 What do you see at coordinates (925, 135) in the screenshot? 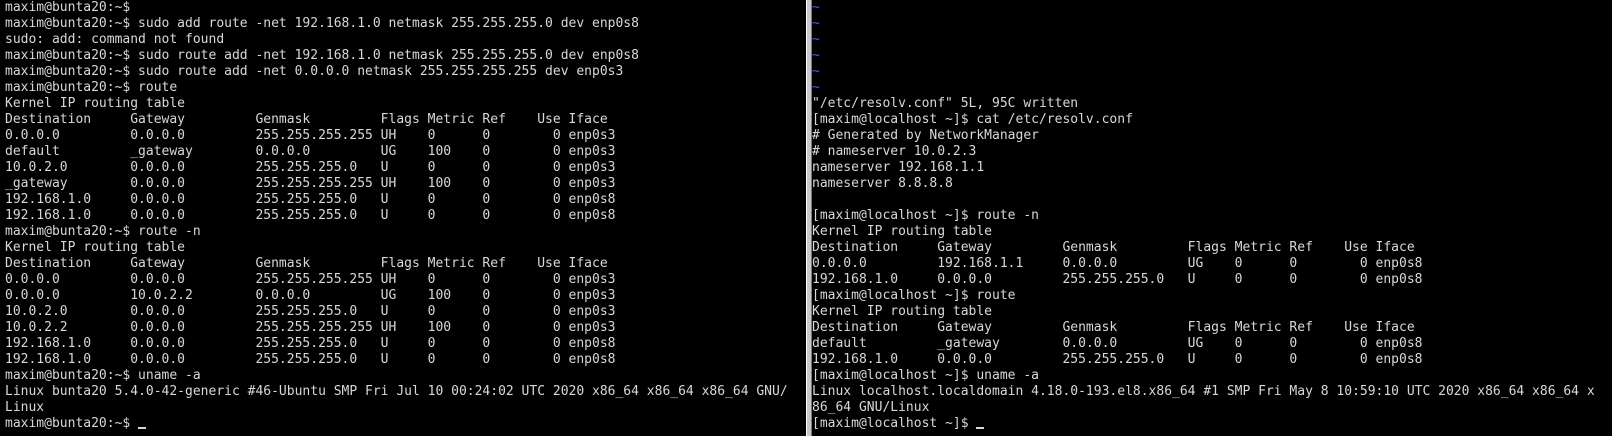
I see `terminal-line: # Generated by NetworkManager` at bounding box center [925, 135].